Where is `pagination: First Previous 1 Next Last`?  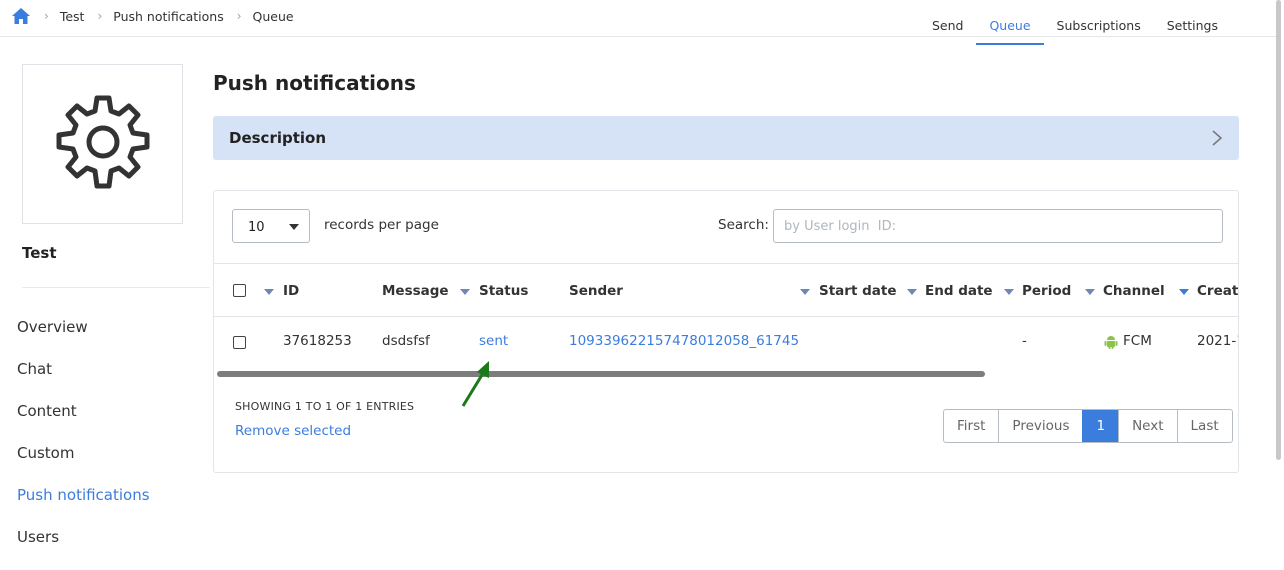
pagination: First Previous 1 Next Last is located at coordinates (1088, 426).